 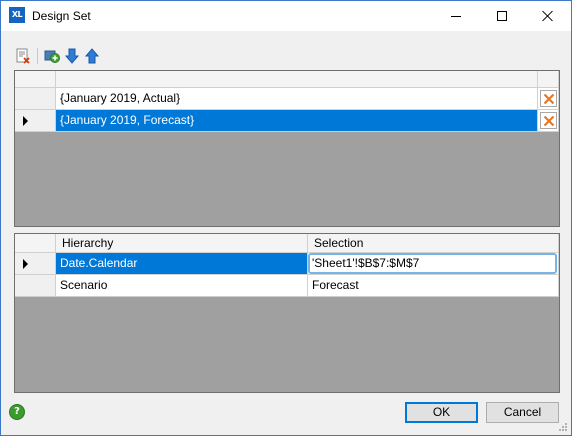 I want to click on xl-app-icon: XL, so click(x=17, y=15).